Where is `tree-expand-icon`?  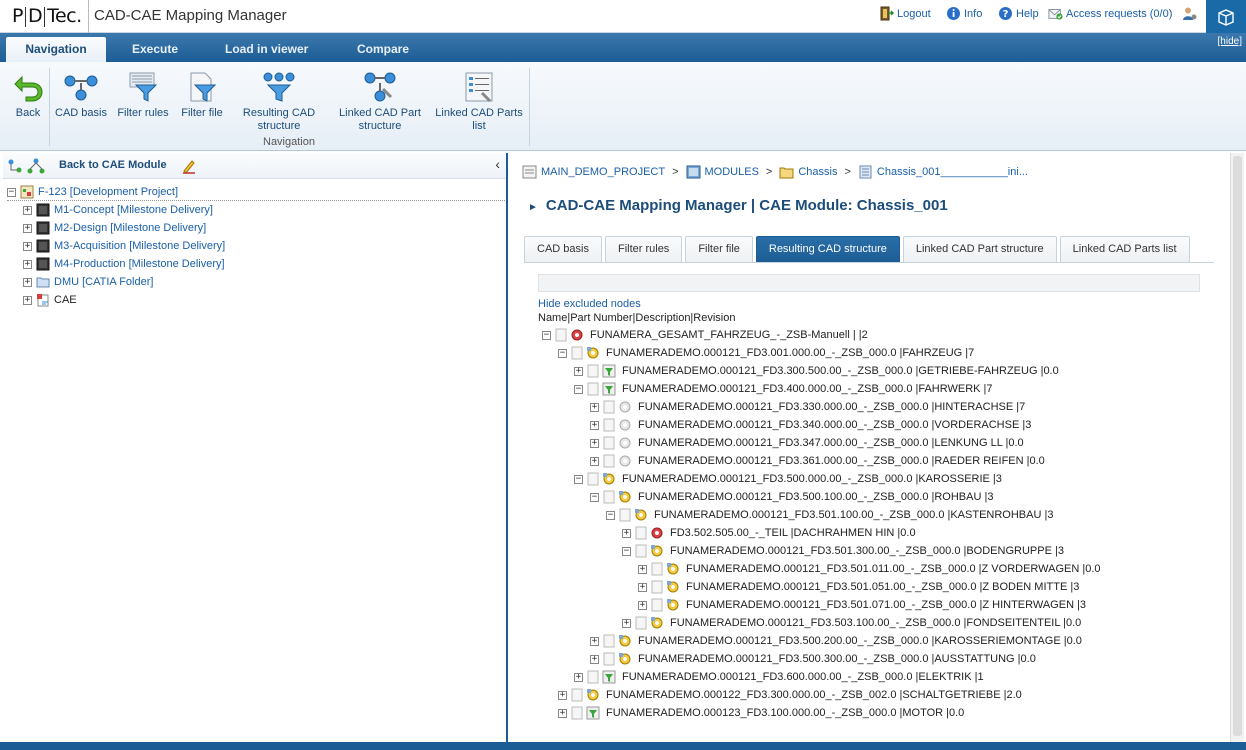
tree-expand-icon is located at coordinates (15, 167).